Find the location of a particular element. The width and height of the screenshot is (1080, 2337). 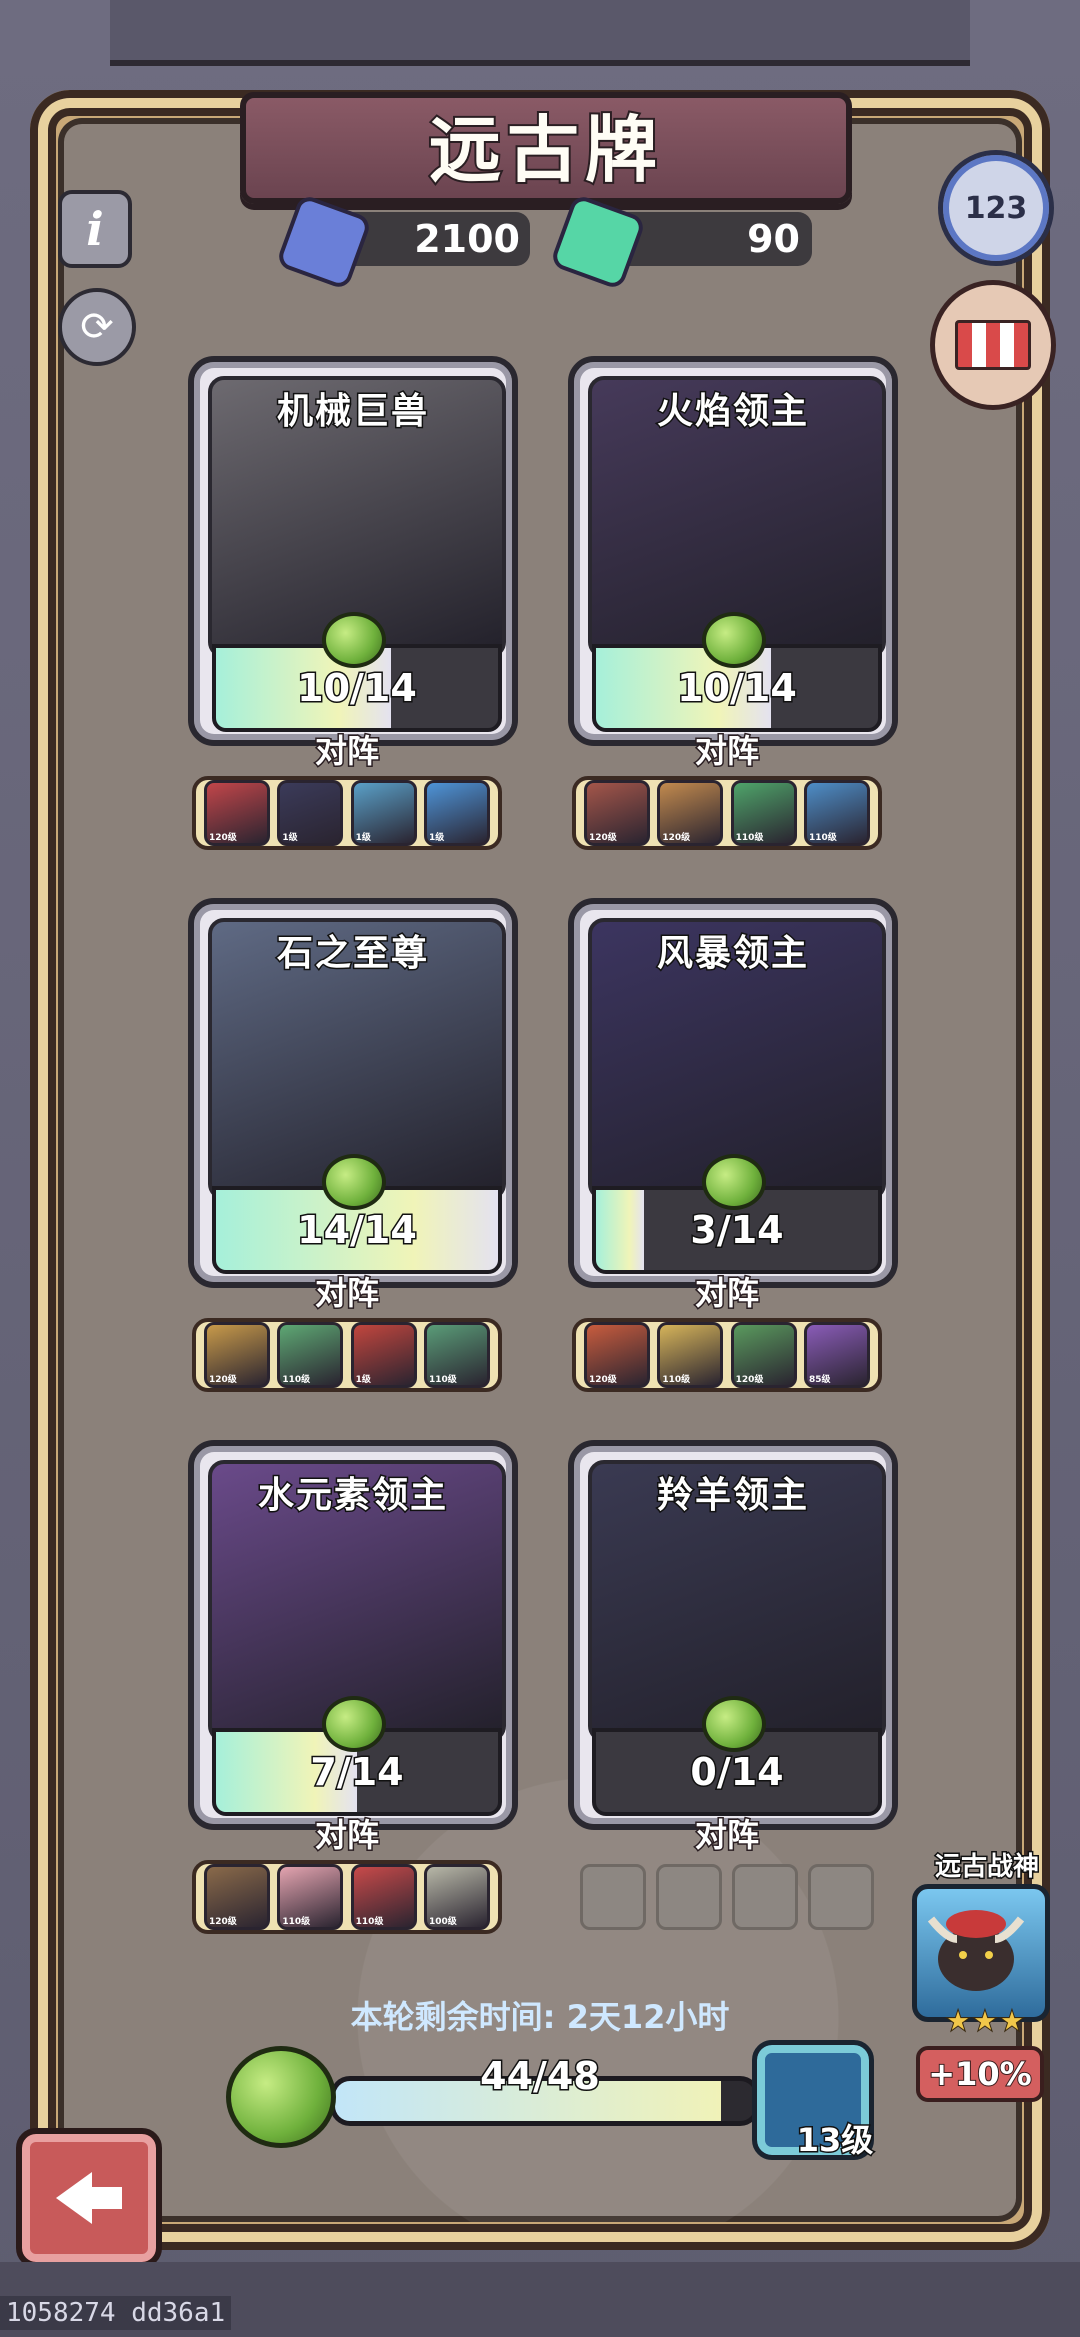

shop-icon is located at coordinates (993, 345).